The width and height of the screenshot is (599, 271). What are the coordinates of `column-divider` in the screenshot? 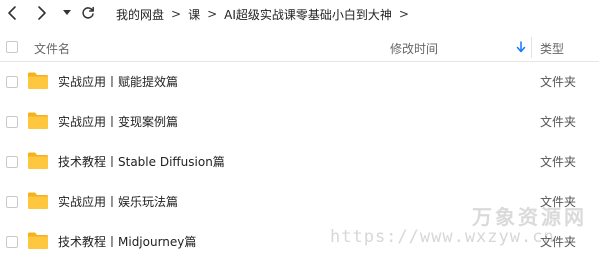 It's located at (531, 47).